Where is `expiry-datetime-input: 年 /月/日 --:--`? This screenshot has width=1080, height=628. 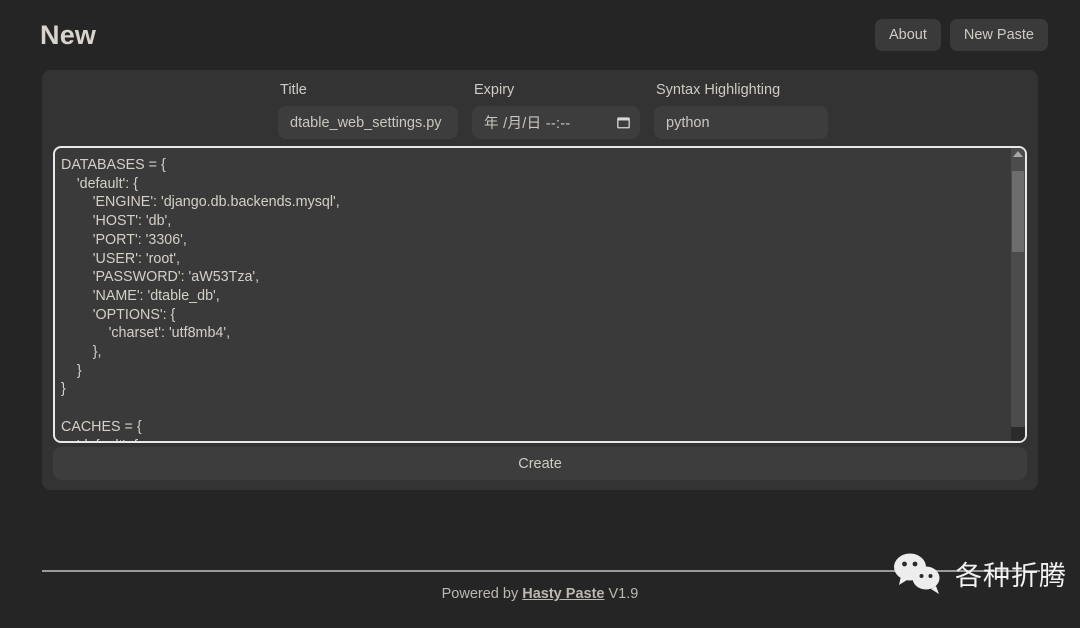 expiry-datetime-input: 年 /月/日 --:-- is located at coordinates (556, 122).